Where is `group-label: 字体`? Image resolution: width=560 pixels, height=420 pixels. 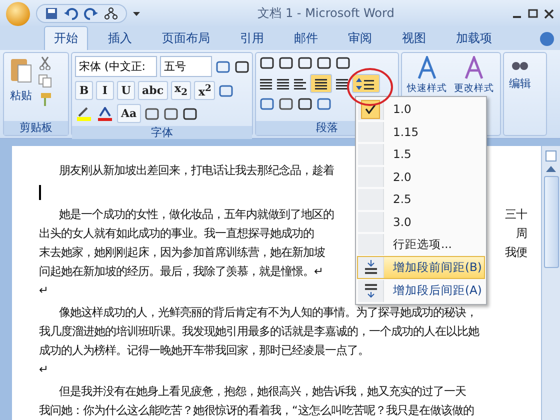 group-label: 字体 is located at coordinates (162, 133).